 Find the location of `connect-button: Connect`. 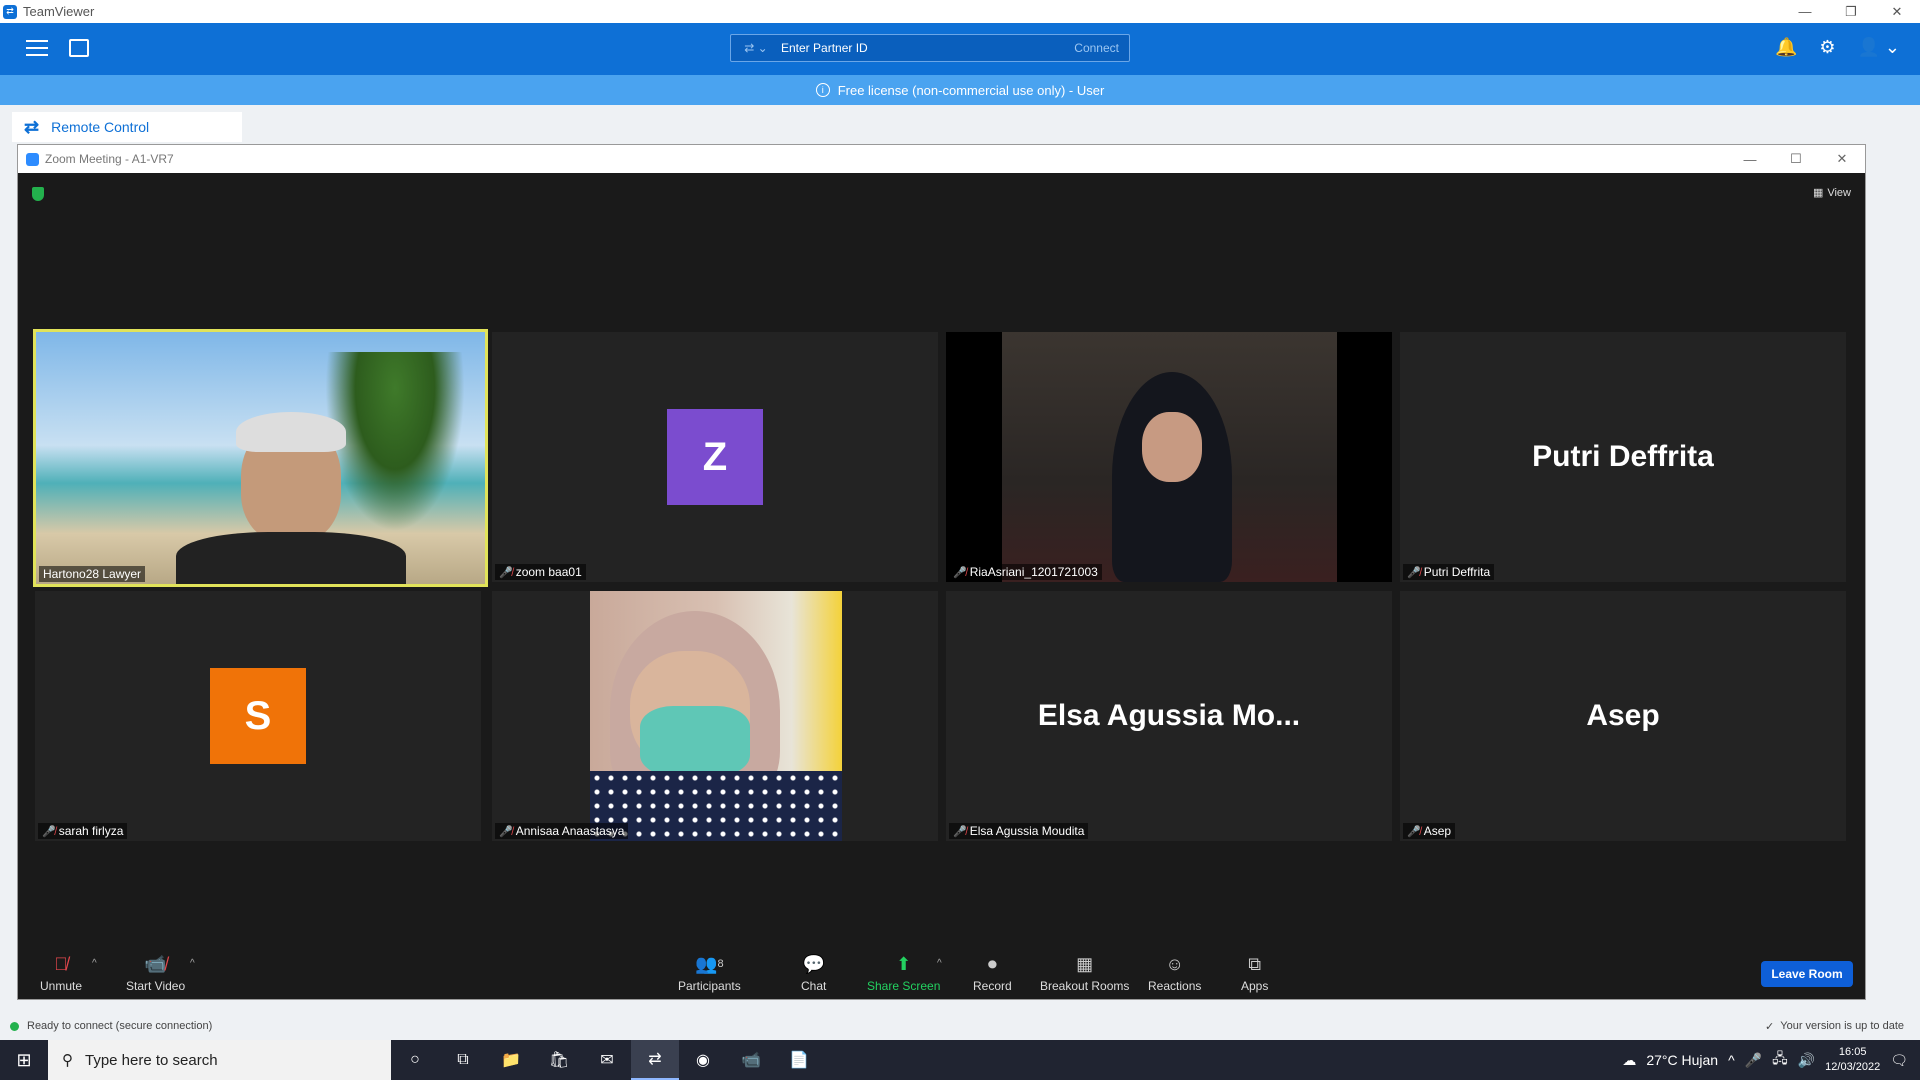

connect-button: Connect is located at coordinates (1101, 48).